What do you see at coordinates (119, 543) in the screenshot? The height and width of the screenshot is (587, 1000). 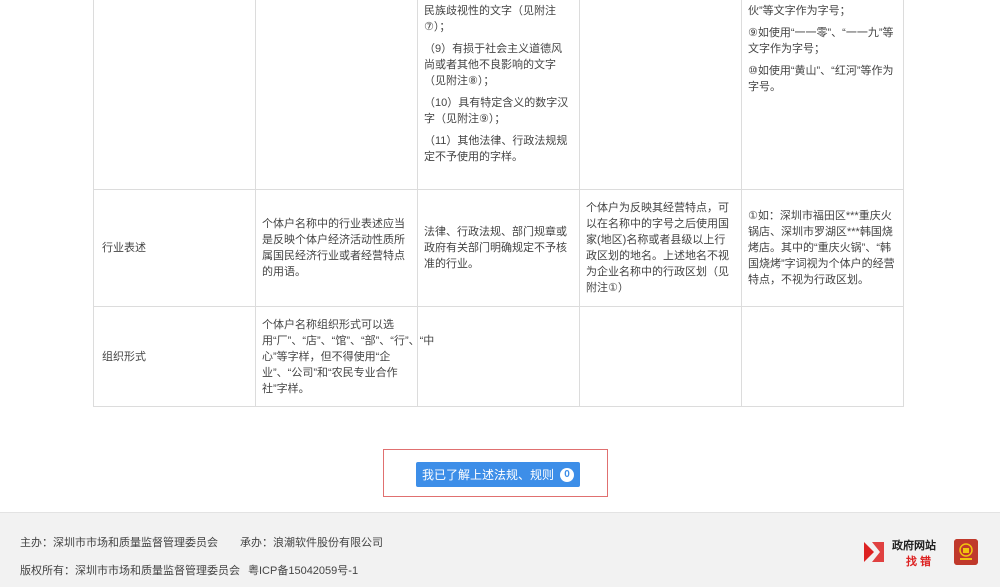 I see `footer-sponsor: 主办：深圳市市场和质量监督管理委员会` at bounding box center [119, 543].